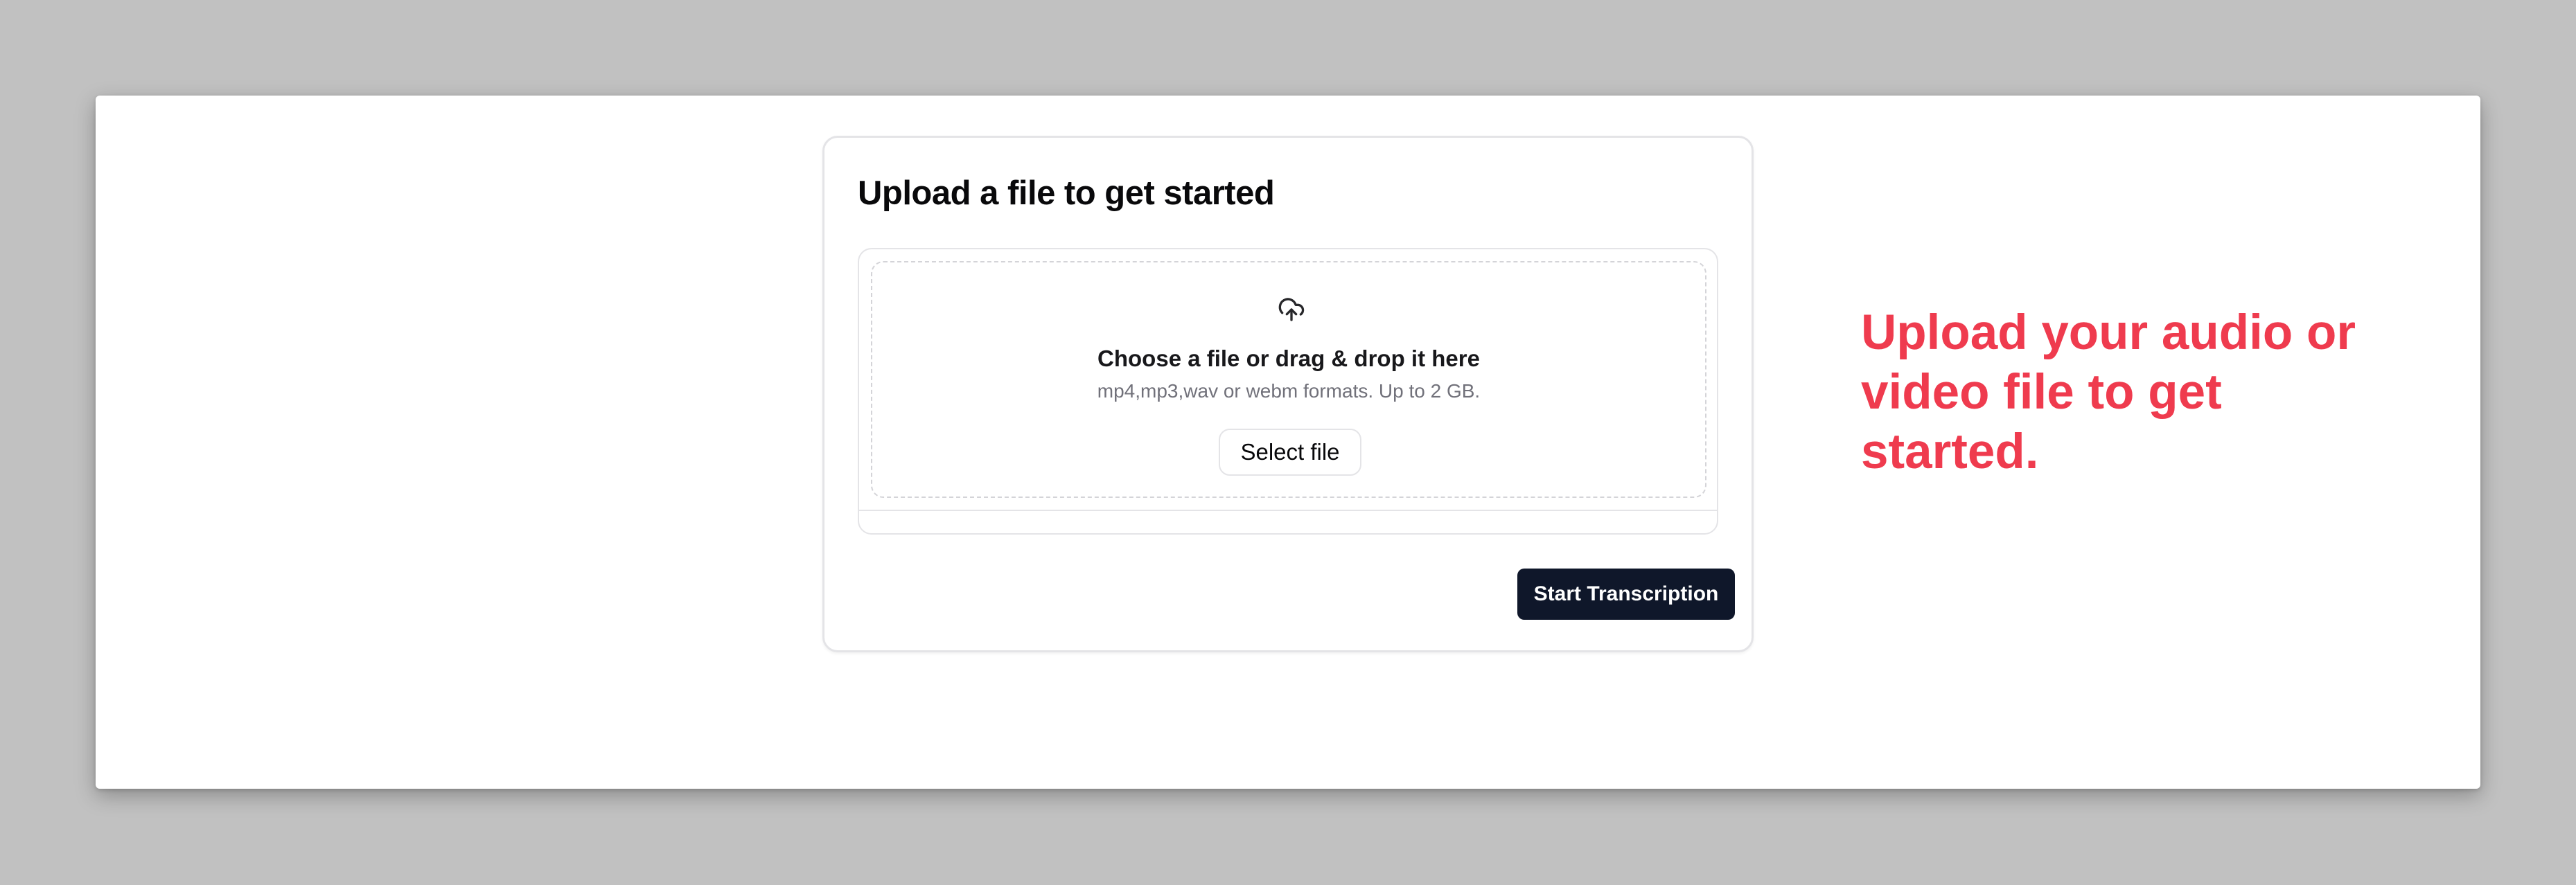 This screenshot has height=885, width=2576. I want to click on card-title: Upload a file to get started, so click(1066, 194).